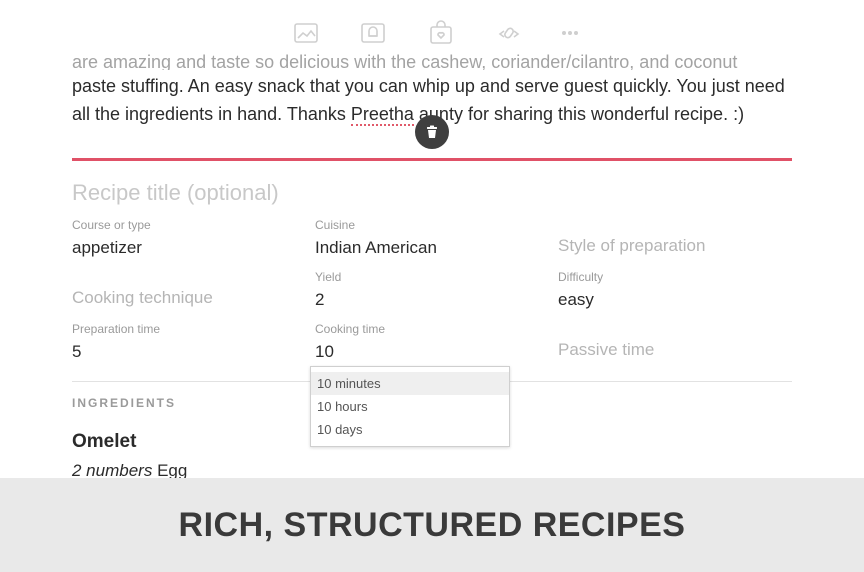 Image resolution: width=864 pixels, height=572 pixels. I want to click on trash-icon, so click(432, 131).